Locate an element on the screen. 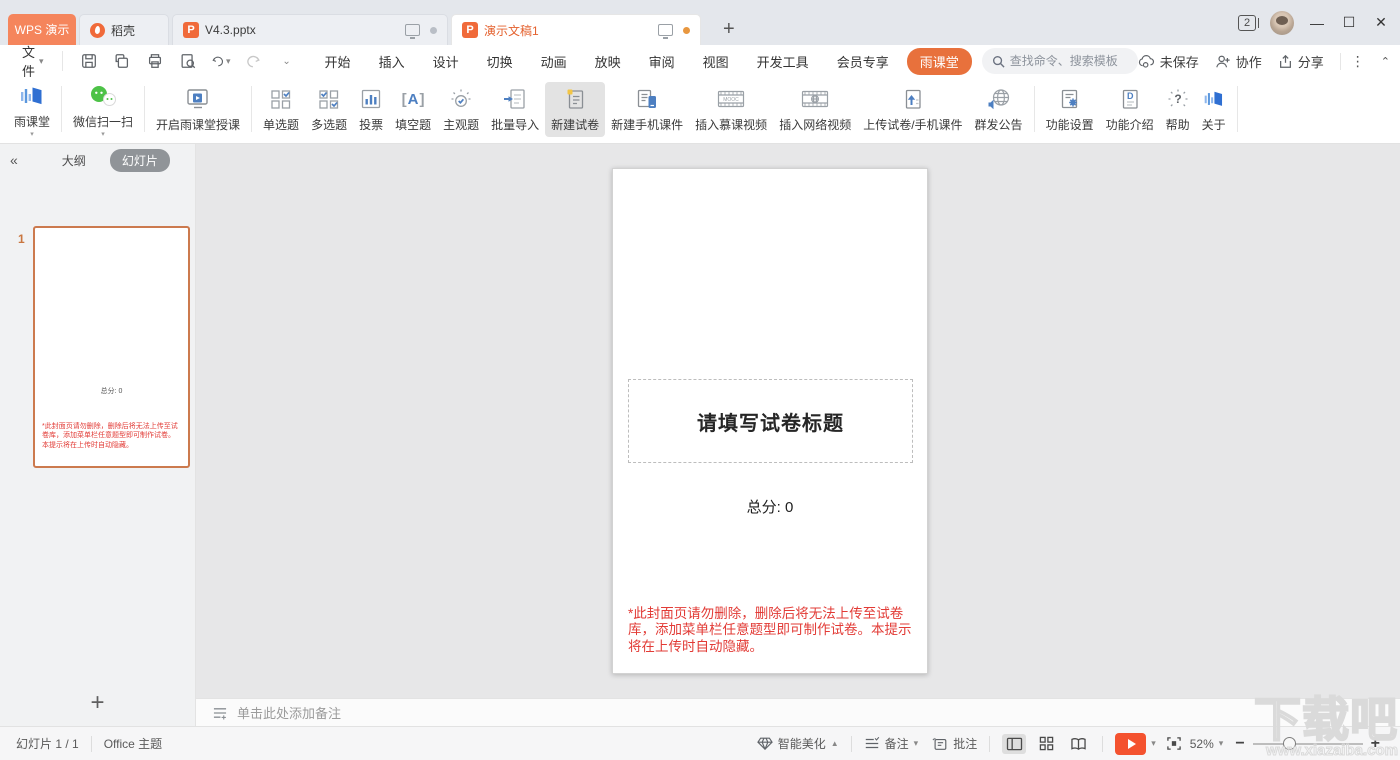 This screenshot has width=1400, height=760. collapse-ribbon-icon: ⌃ is located at coordinates (1385, 61).